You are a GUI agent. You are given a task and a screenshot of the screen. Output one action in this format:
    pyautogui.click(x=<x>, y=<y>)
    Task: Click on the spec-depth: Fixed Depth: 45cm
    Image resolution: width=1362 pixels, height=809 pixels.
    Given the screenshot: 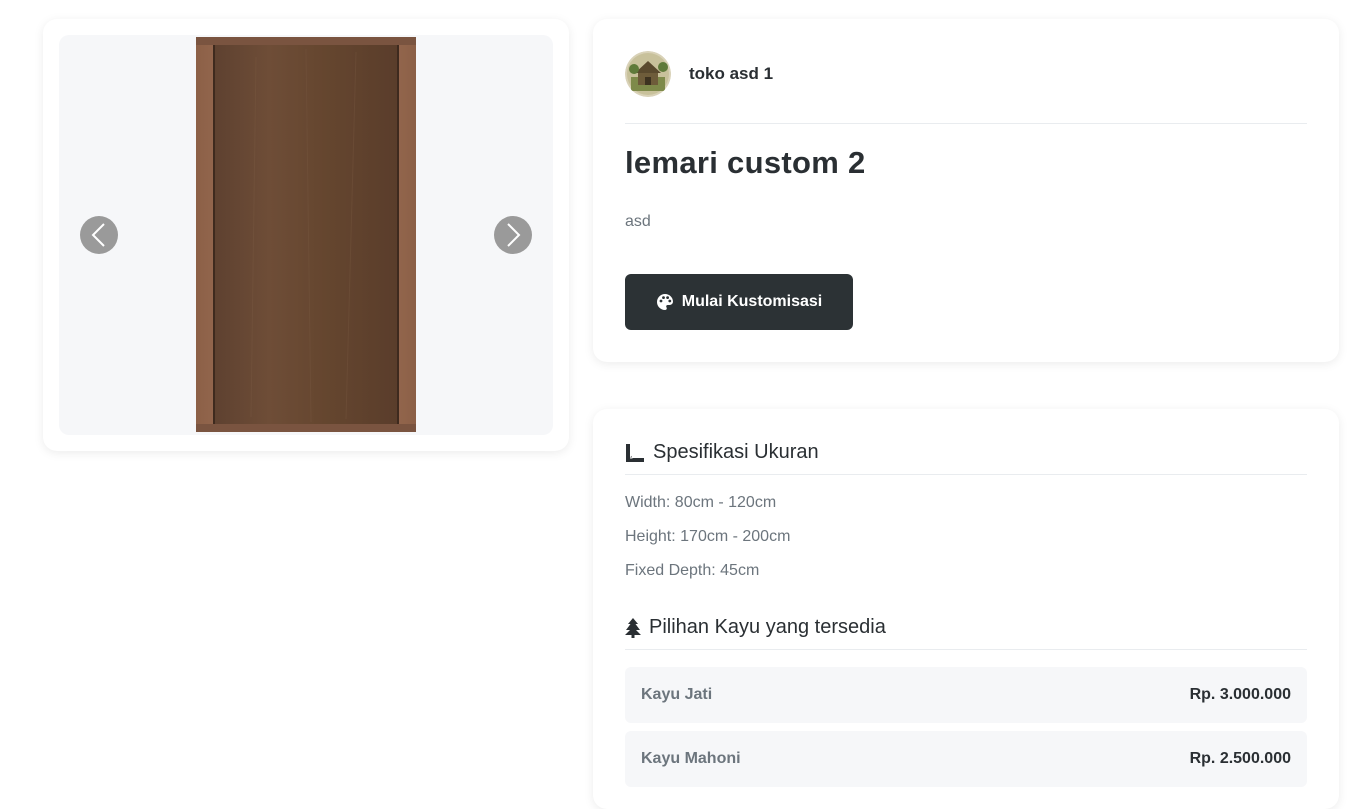 What is the action you would take?
    pyautogui.click(x=692, y=570)
    